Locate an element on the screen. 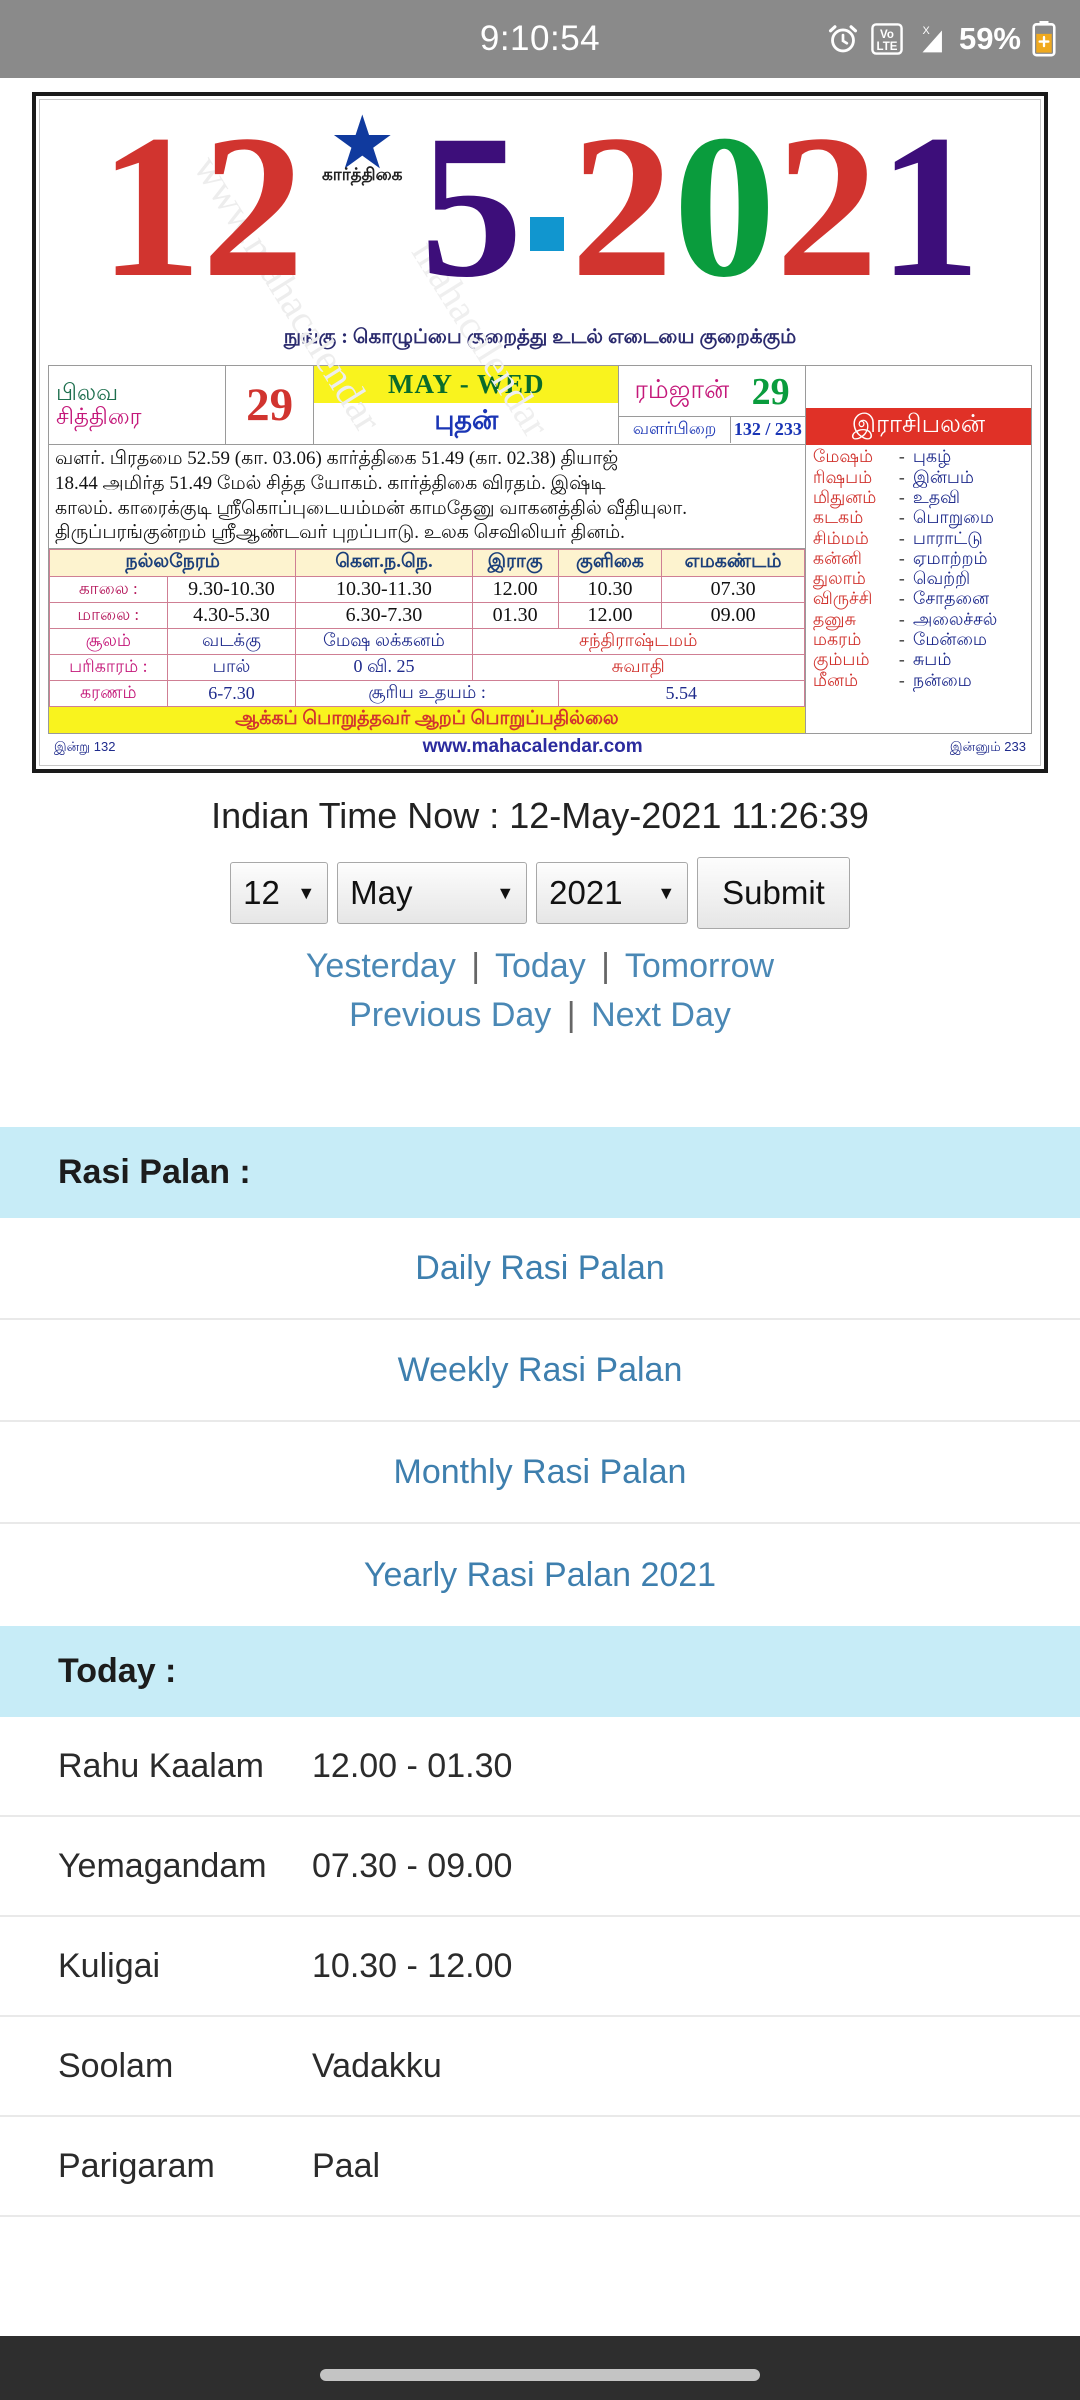 The image size is (1080, 2400). col-emakandam: எமகண்டம் is located at coordinates (733, 563).